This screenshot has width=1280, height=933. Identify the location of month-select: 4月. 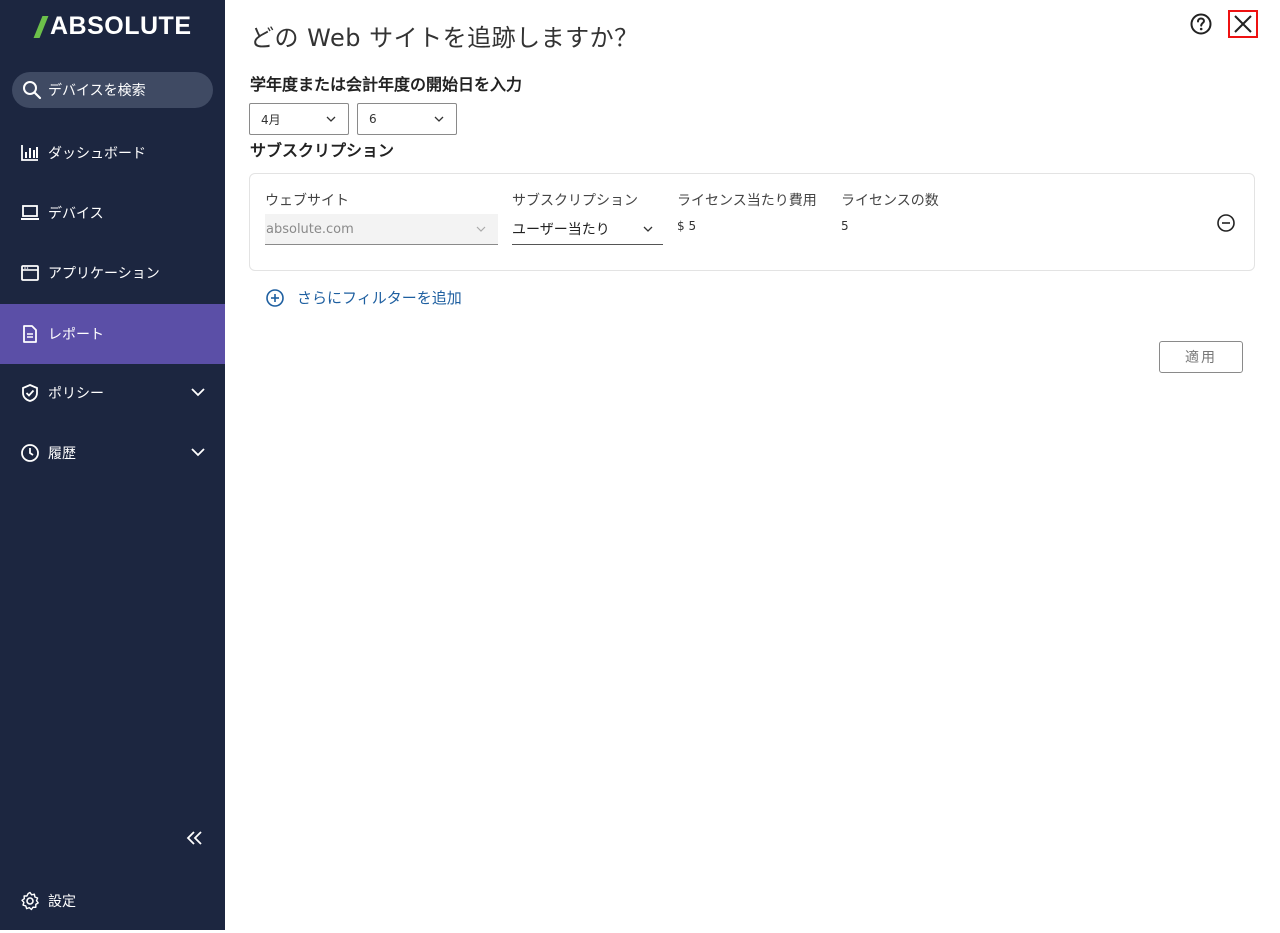
(299, 119).